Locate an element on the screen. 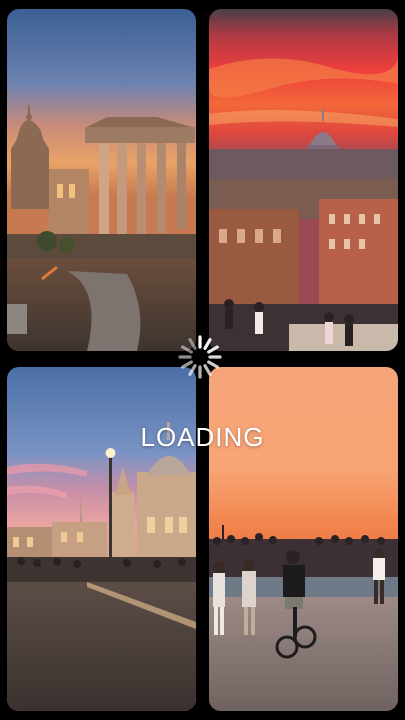 The image size is (405, 720). loading-label: LOADING is located at coordinates (202, 437).